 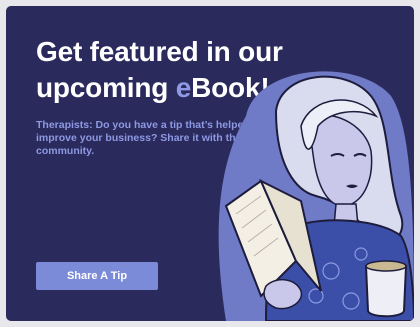 What do you see at coordinates (386, 266) in the screenshot?
I see `mug-top` at bounding box center [386, 266].